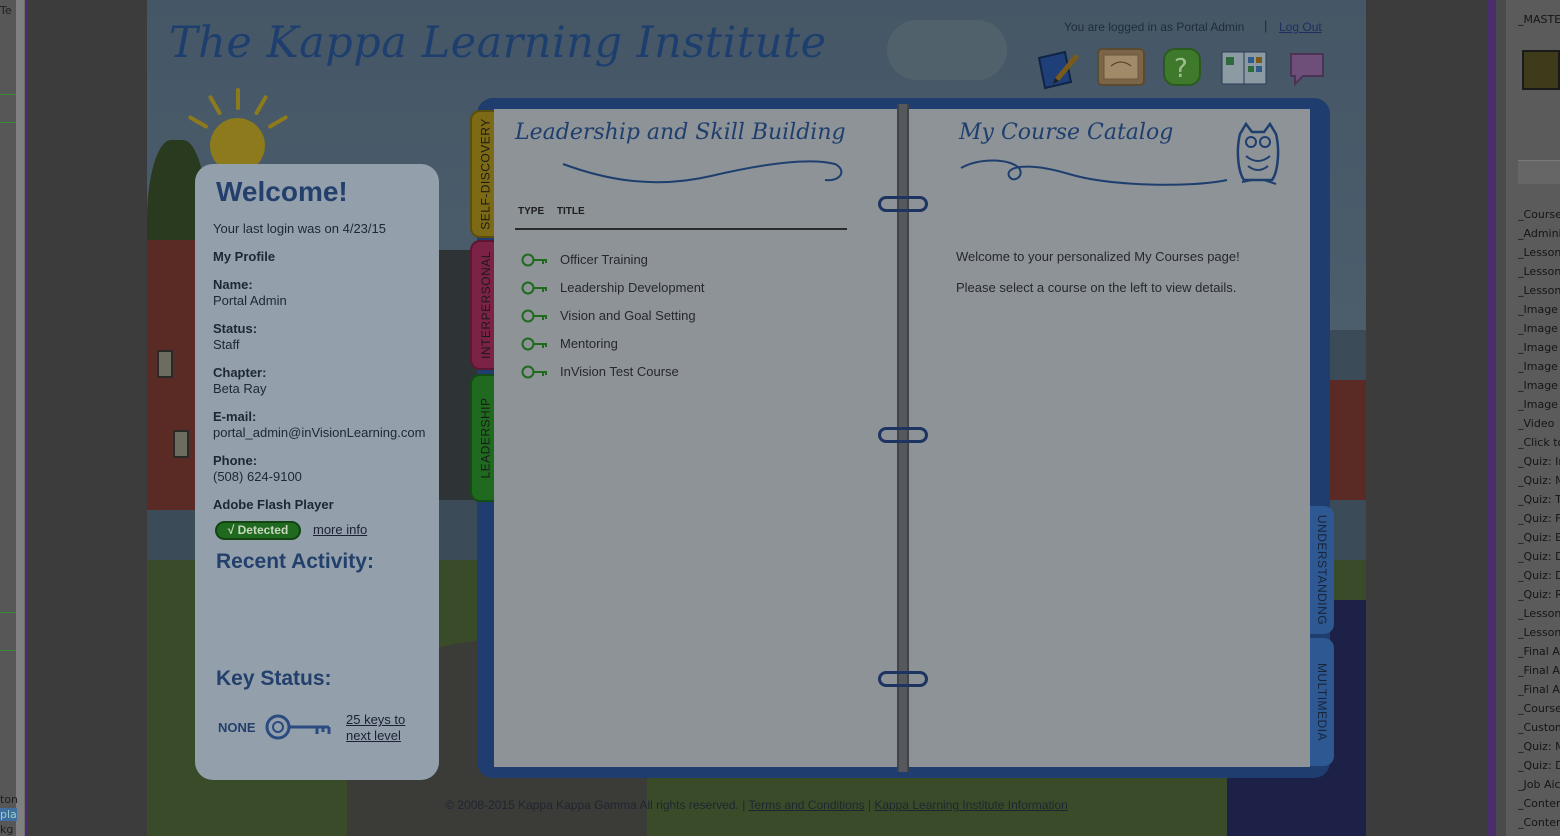 This screenshot has width=1560, height=836. I want to click on terms-link: Terms and Conditions, so click(806, 805).